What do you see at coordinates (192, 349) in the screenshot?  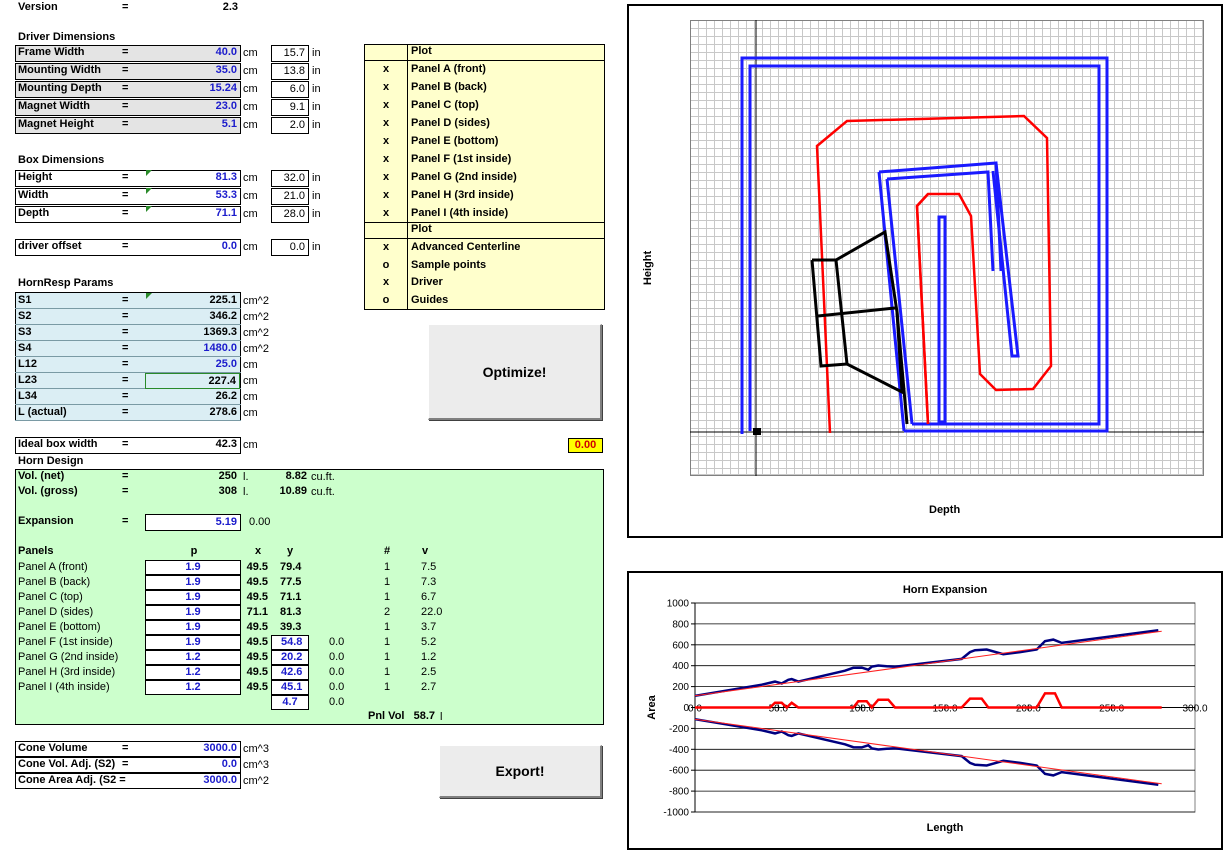 I see `hornresp-row-value: 1480.0` at bounding box center [192, 349].